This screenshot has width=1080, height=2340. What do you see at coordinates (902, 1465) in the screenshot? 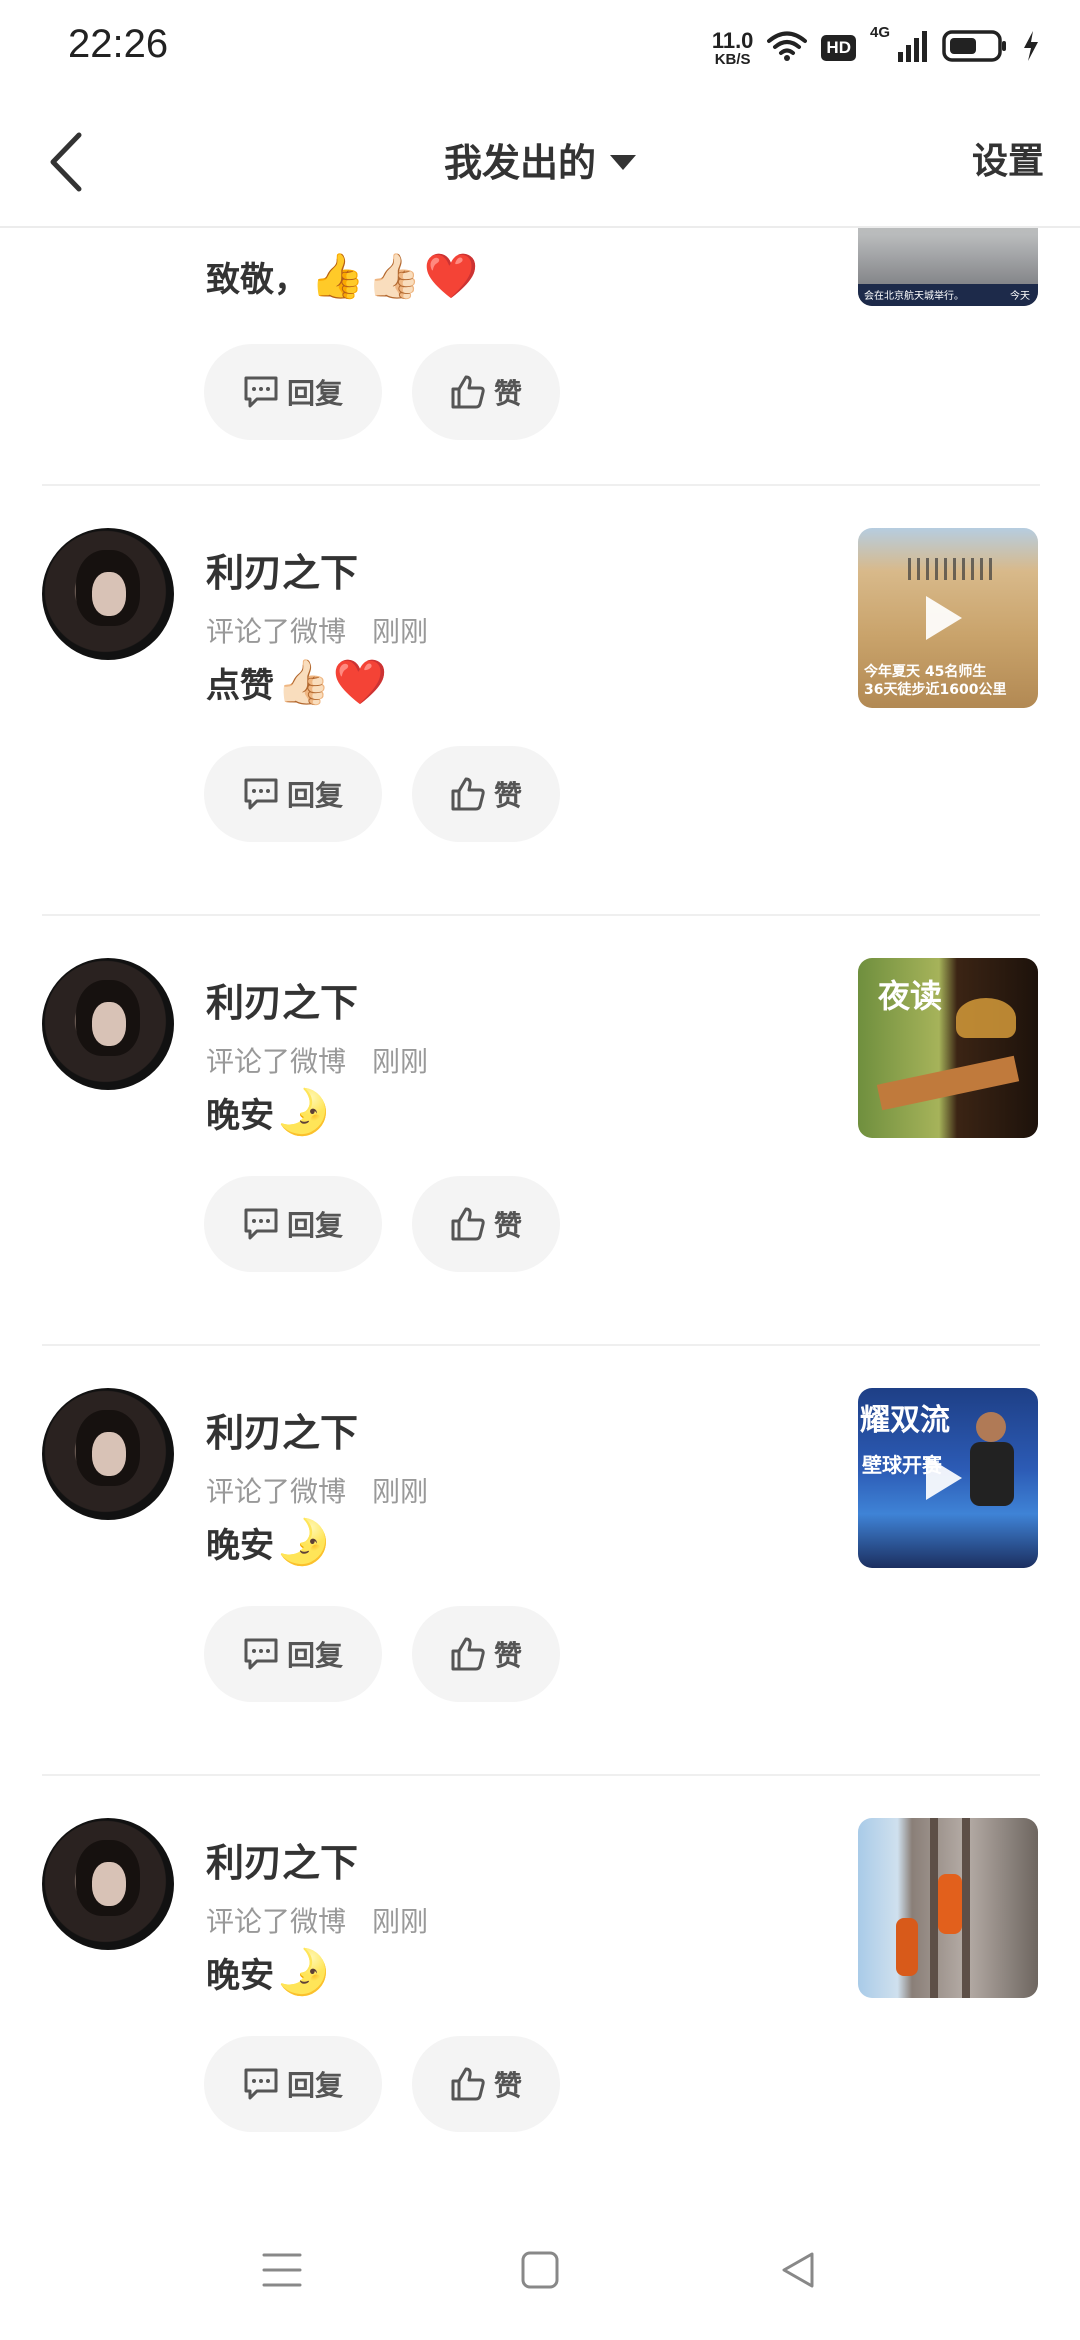
I see `thumb-caption: 壁球开赛` at bounding box center [902, 1465].